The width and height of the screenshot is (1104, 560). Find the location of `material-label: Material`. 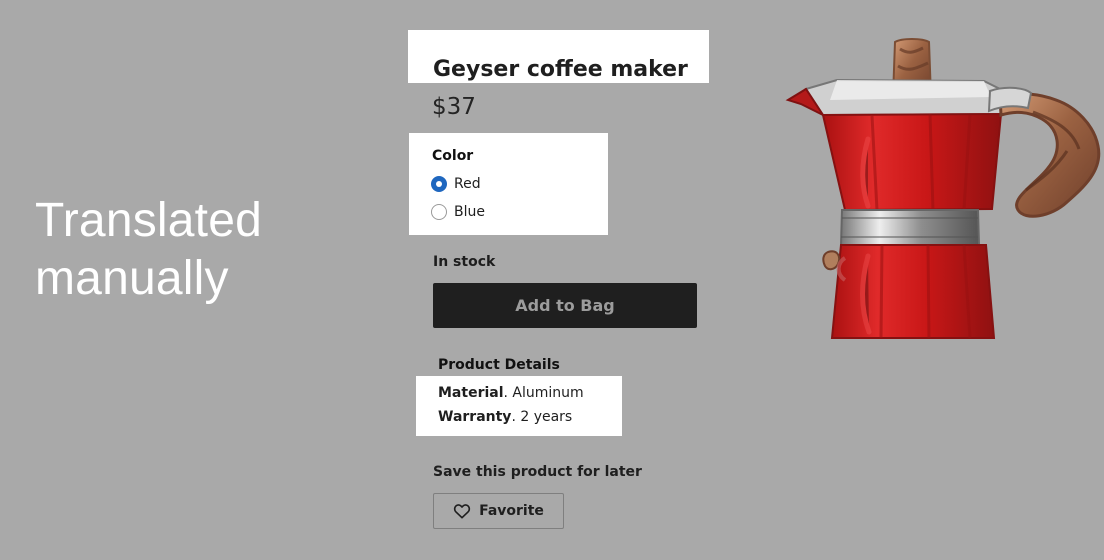

material-label: Material is located at coordinates (471, 393).